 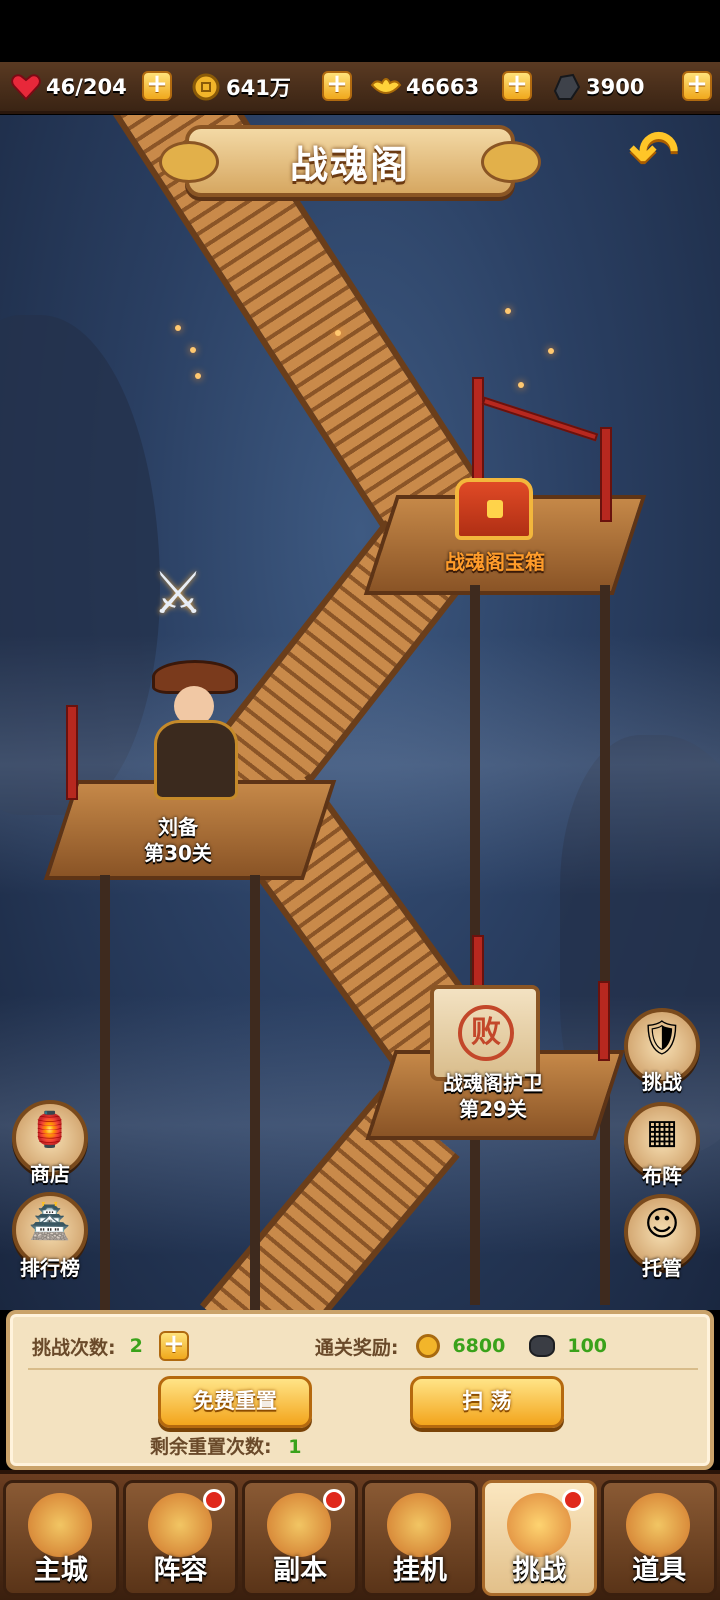 I want to click on resource-coin: 641万 +, so click(x=270, y=87).